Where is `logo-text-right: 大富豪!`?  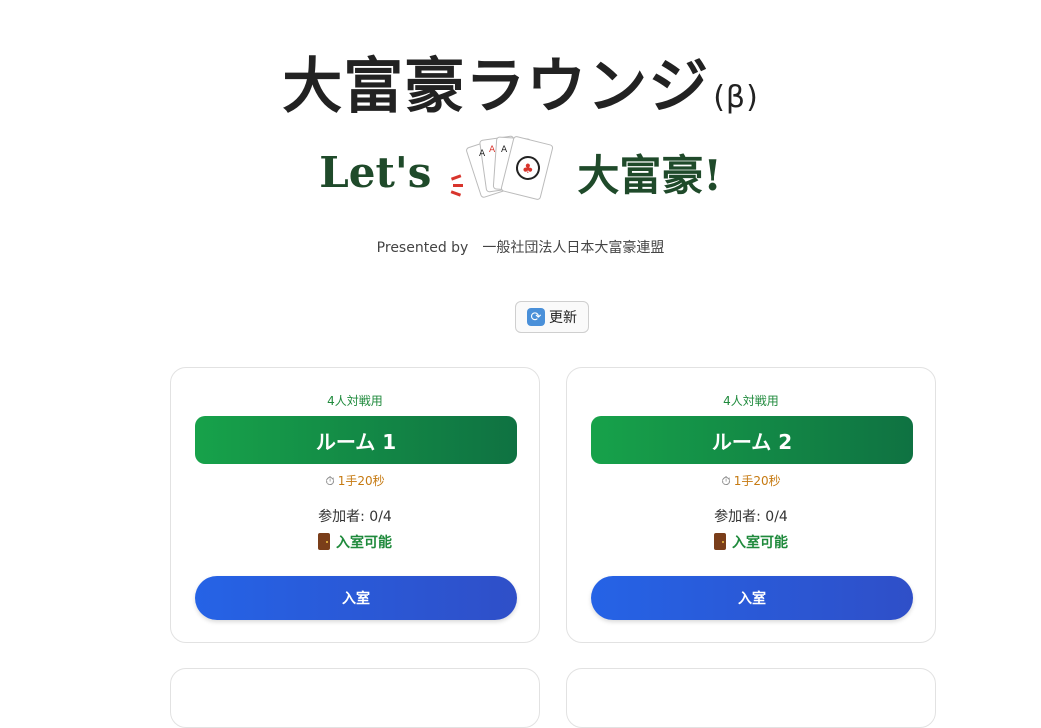 logo-text-right: 大富豪! is located at coordinates (649, 175).